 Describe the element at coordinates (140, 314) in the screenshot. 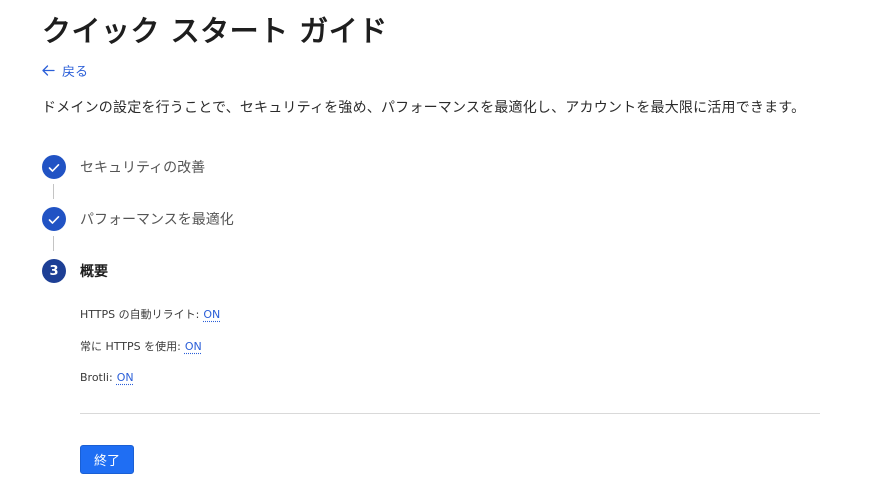

I see `setting-label: HTTPS の自動リライト:` at that location.